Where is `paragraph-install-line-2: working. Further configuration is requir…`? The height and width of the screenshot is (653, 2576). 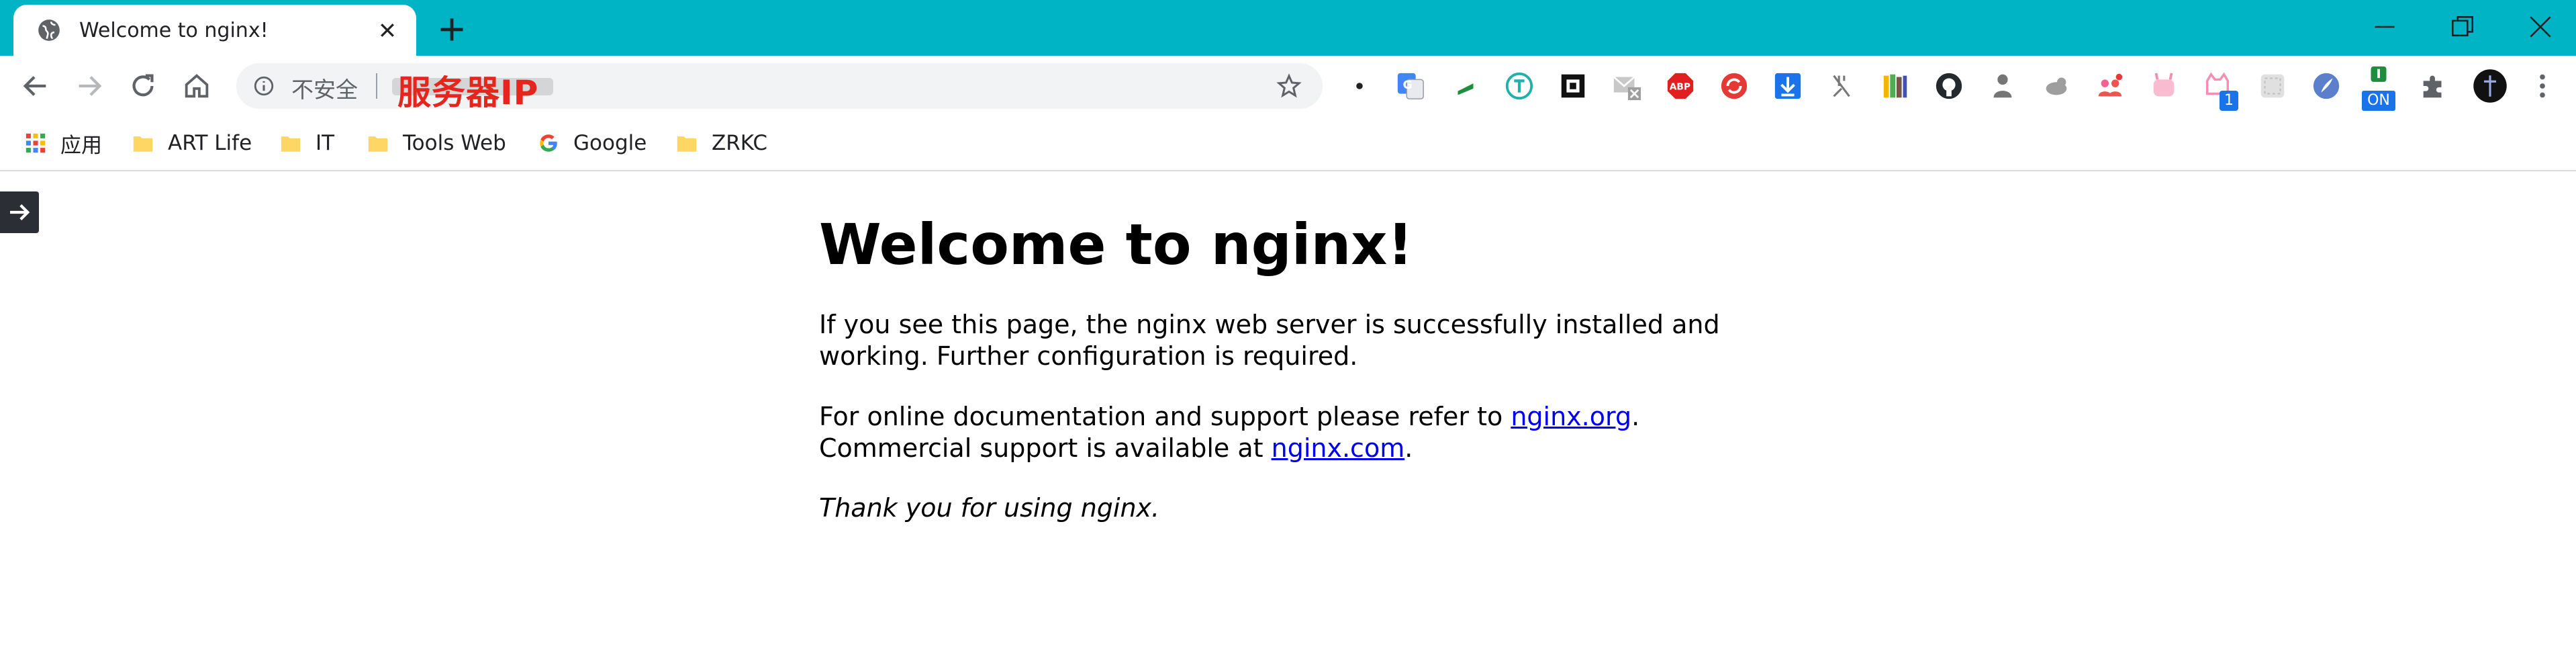 paragraph-install-line-2: working. Further configuration is requir… is located at coordinates (1088, 356).